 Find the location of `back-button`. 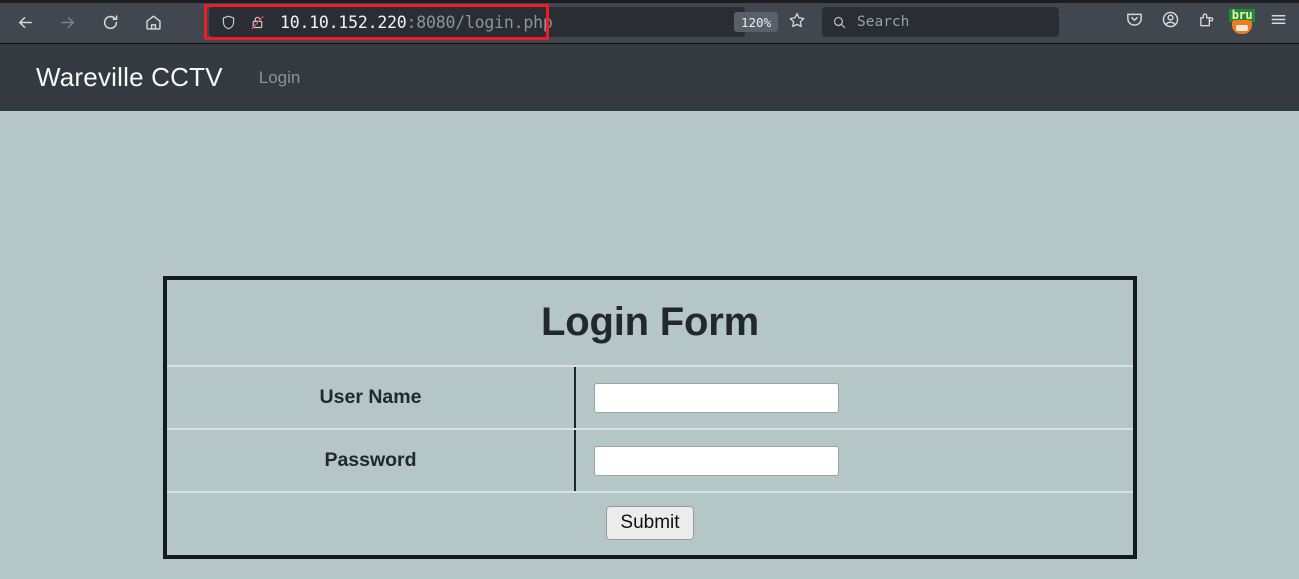

back-button is located at coordinates (25, 22).